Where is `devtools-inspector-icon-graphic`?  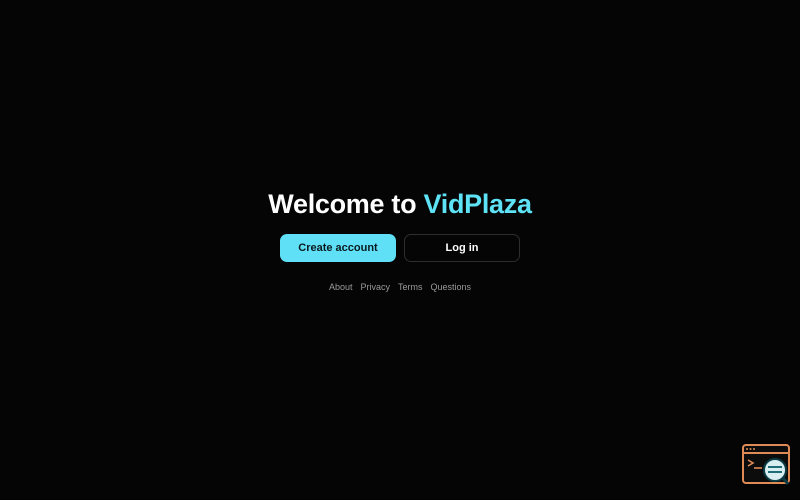
devtools-inspector-icon-graphic is located at coordinates (766, 464).